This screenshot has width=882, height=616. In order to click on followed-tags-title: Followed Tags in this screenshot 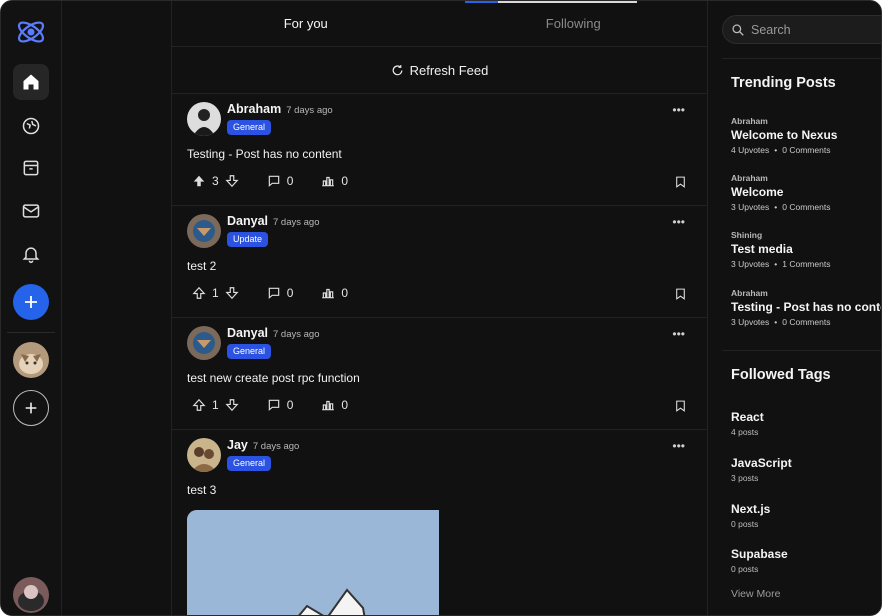, I will do `click(781, 375)`.